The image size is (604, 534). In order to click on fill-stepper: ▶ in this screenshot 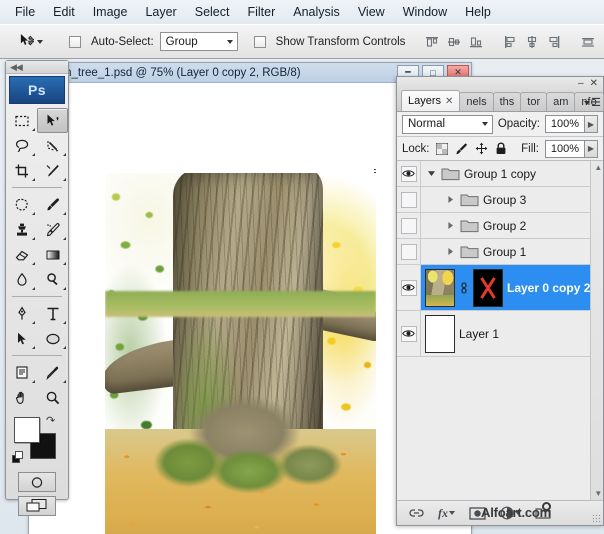, I will do `click(591, 148)`.